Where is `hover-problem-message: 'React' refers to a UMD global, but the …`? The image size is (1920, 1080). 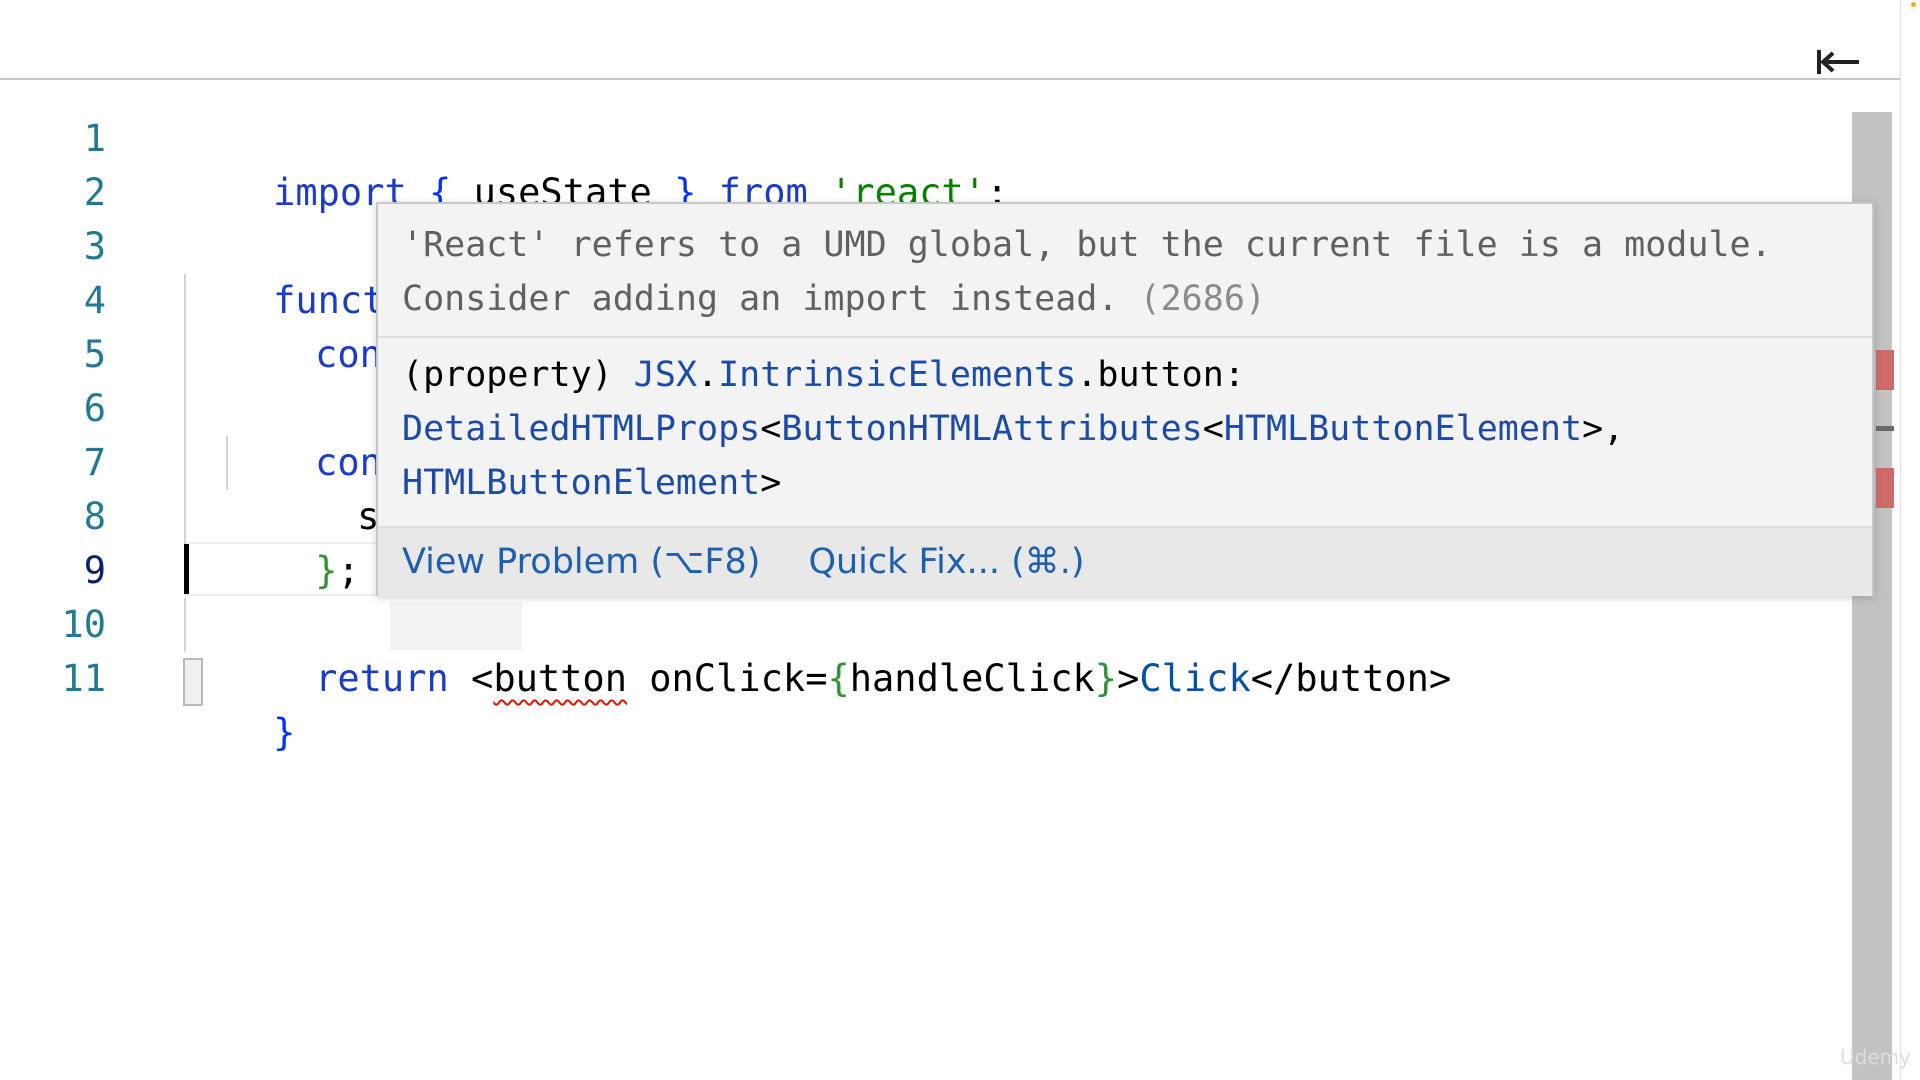
hover-problem-message: 'React' refers to a UMD global, but the … is located at coordinates (1125, 271).